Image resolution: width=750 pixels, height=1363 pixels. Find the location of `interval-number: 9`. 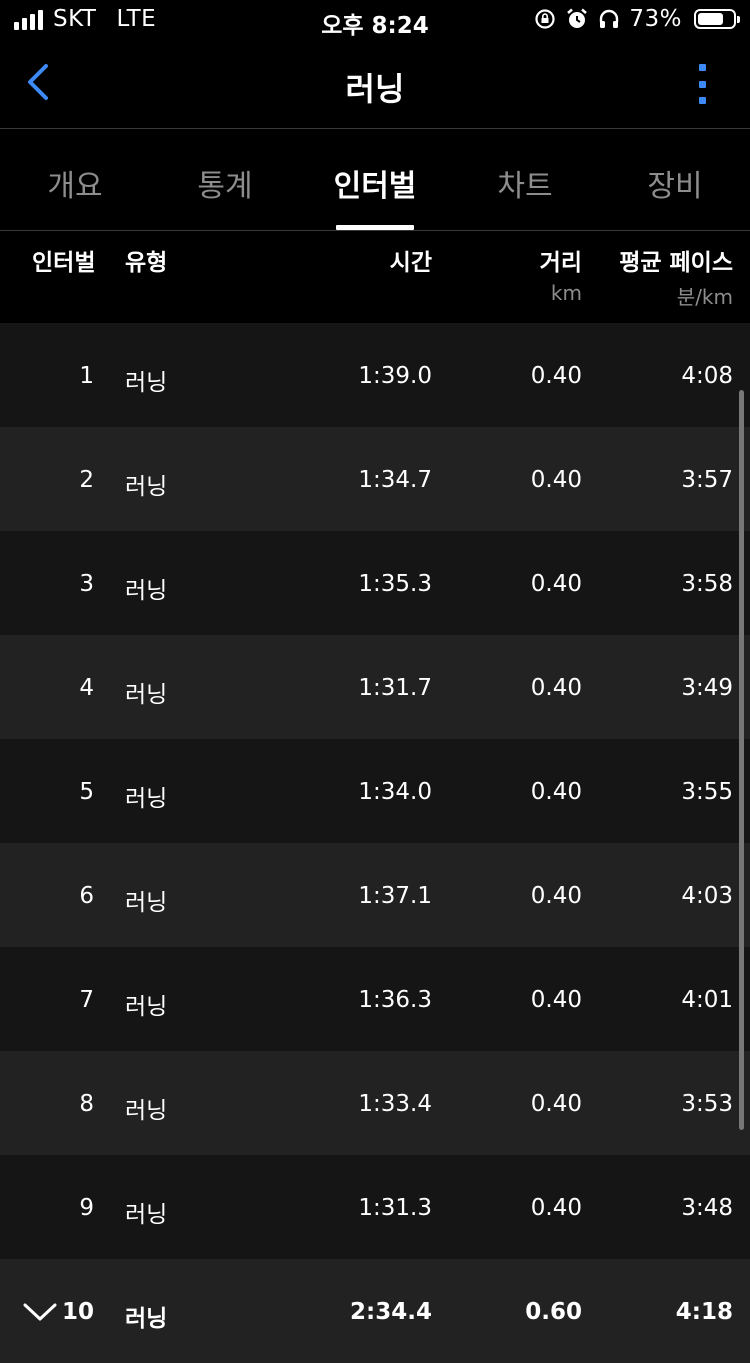

interval-number: 9 is located at coordinates (86, 1208).